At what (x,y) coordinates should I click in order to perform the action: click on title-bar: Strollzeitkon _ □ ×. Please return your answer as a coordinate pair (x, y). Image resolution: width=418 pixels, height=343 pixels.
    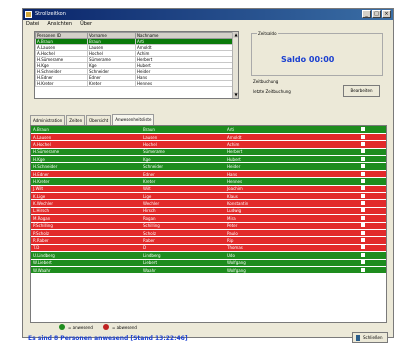
    Looking at the image, I should click on (208, 14).